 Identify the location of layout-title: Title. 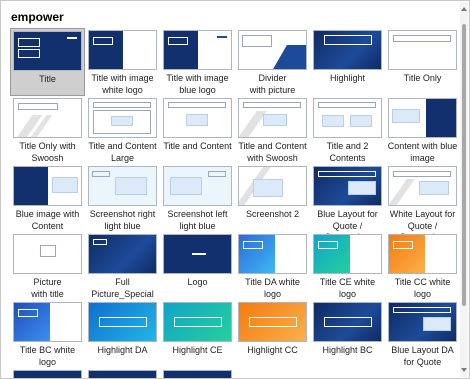
(47, 62).